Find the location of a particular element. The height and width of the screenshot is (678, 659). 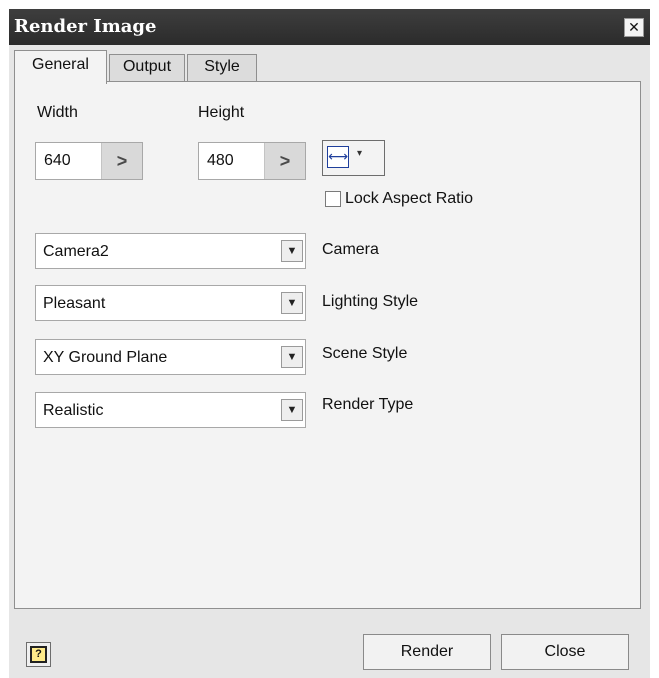

close-icon: ✕ is located at coordinates (634, 27).